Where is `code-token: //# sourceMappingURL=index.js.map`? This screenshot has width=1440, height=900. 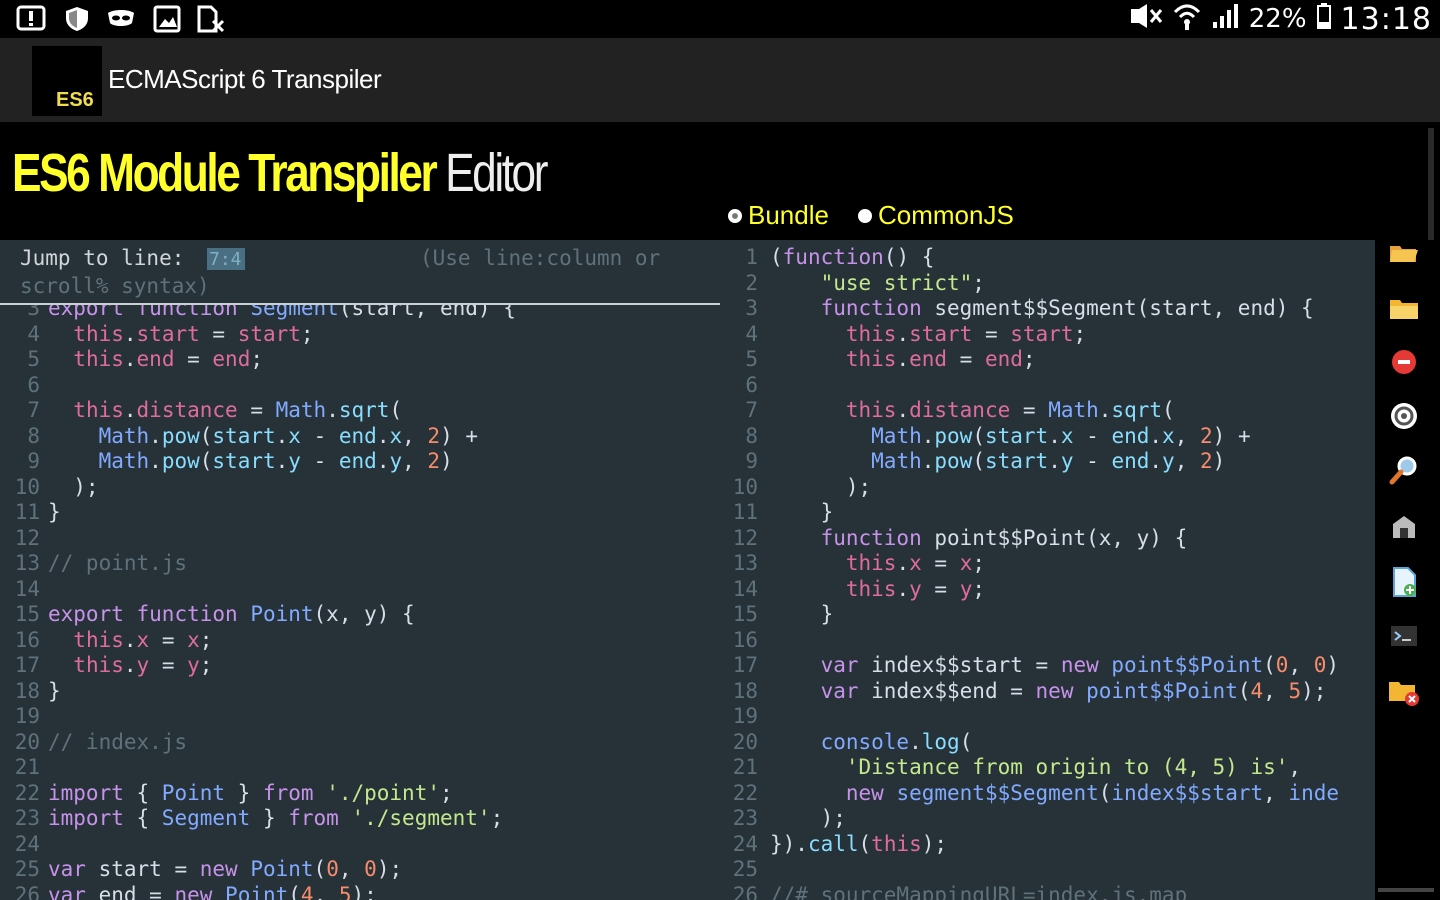 code-token: //# sourceMappingURL=index.js.map is located at coordinates (979, 891).